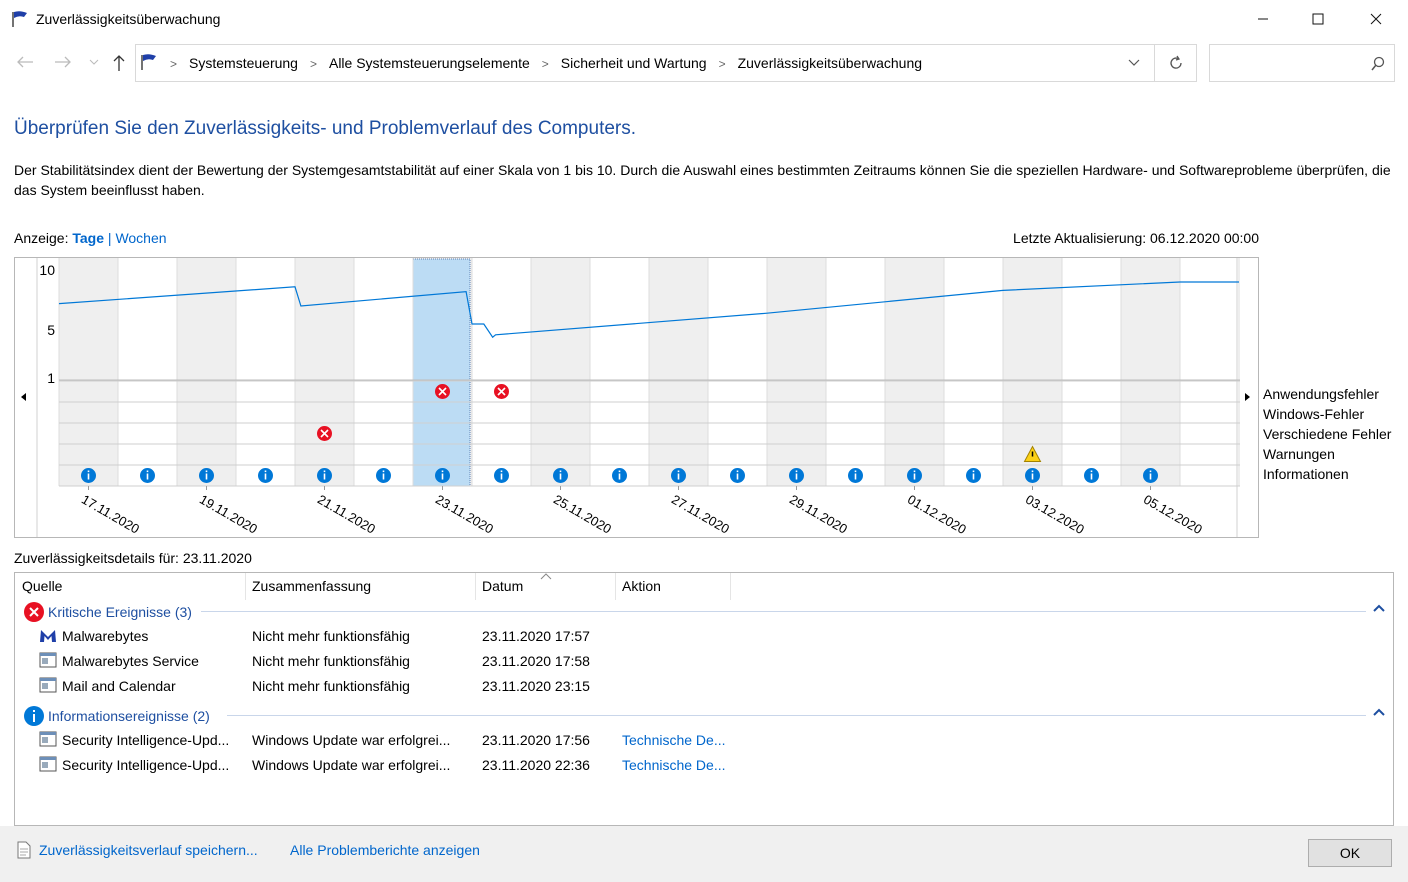 This screenshot has height=882, width=1408. Describe the element at coordinates (1378, 64) in the screenshot. I see `search-icon` at that location.